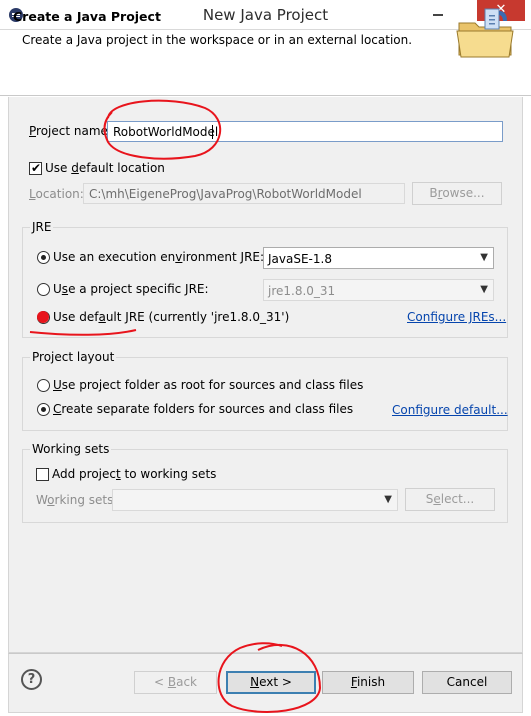  Describe the element at coordinates (42, 474) in the screenshot. I see `add-to-working-sets-checkbox` at that location.